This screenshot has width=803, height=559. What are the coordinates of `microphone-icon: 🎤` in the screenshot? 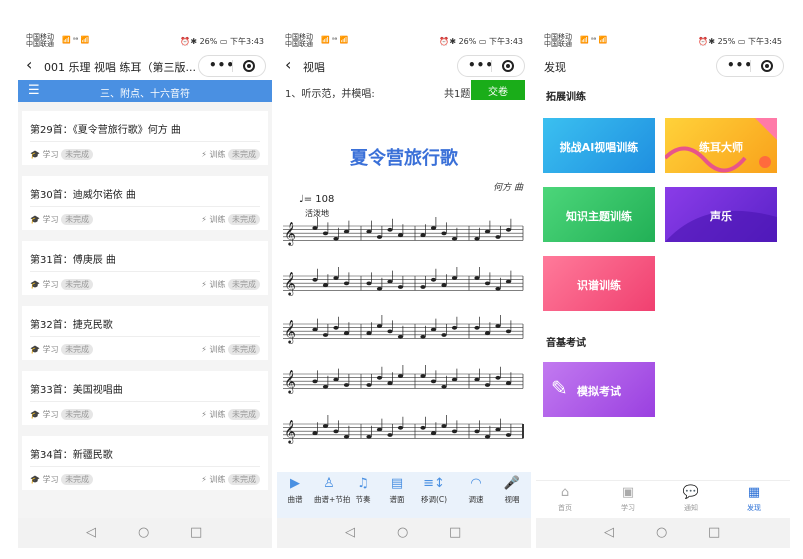 It's located at (512, 483).